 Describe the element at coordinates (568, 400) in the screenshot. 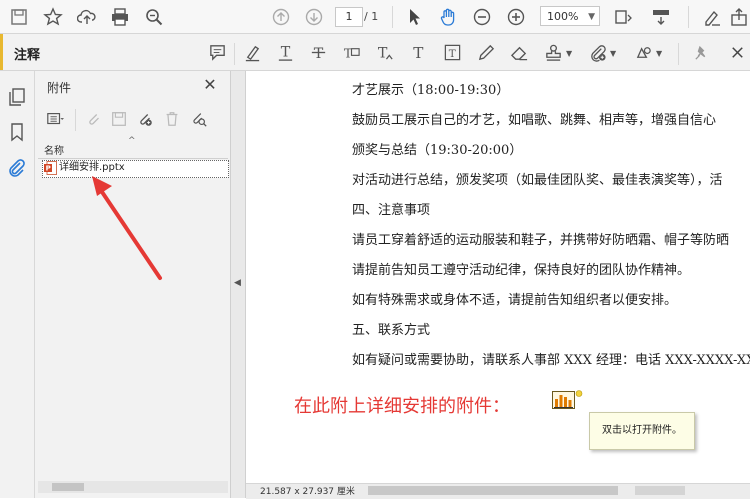

I see `file-attachment-annotation-icon` at that location.